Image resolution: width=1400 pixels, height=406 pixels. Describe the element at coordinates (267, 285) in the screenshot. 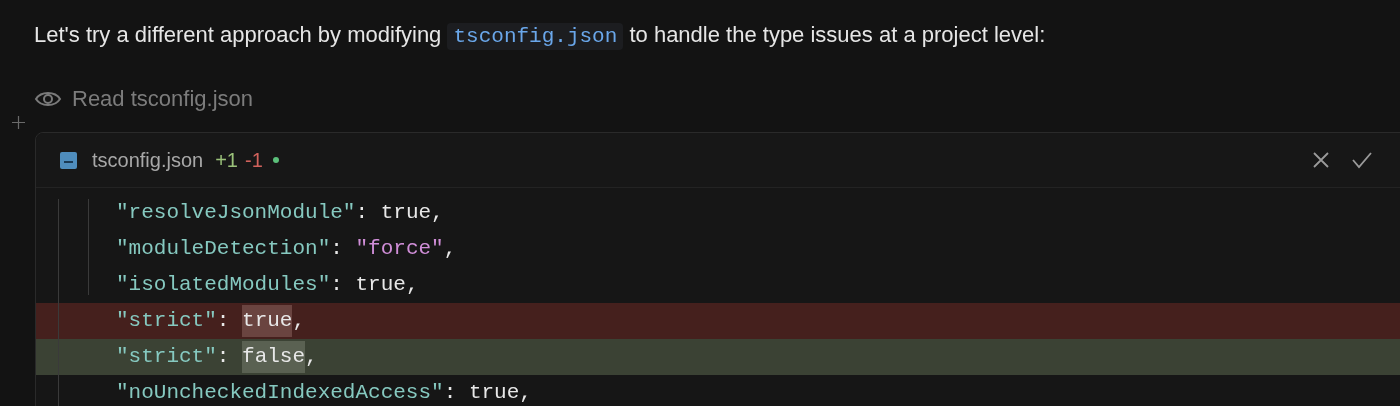

I see `code-line: "isolatedModules": true,` at that location.